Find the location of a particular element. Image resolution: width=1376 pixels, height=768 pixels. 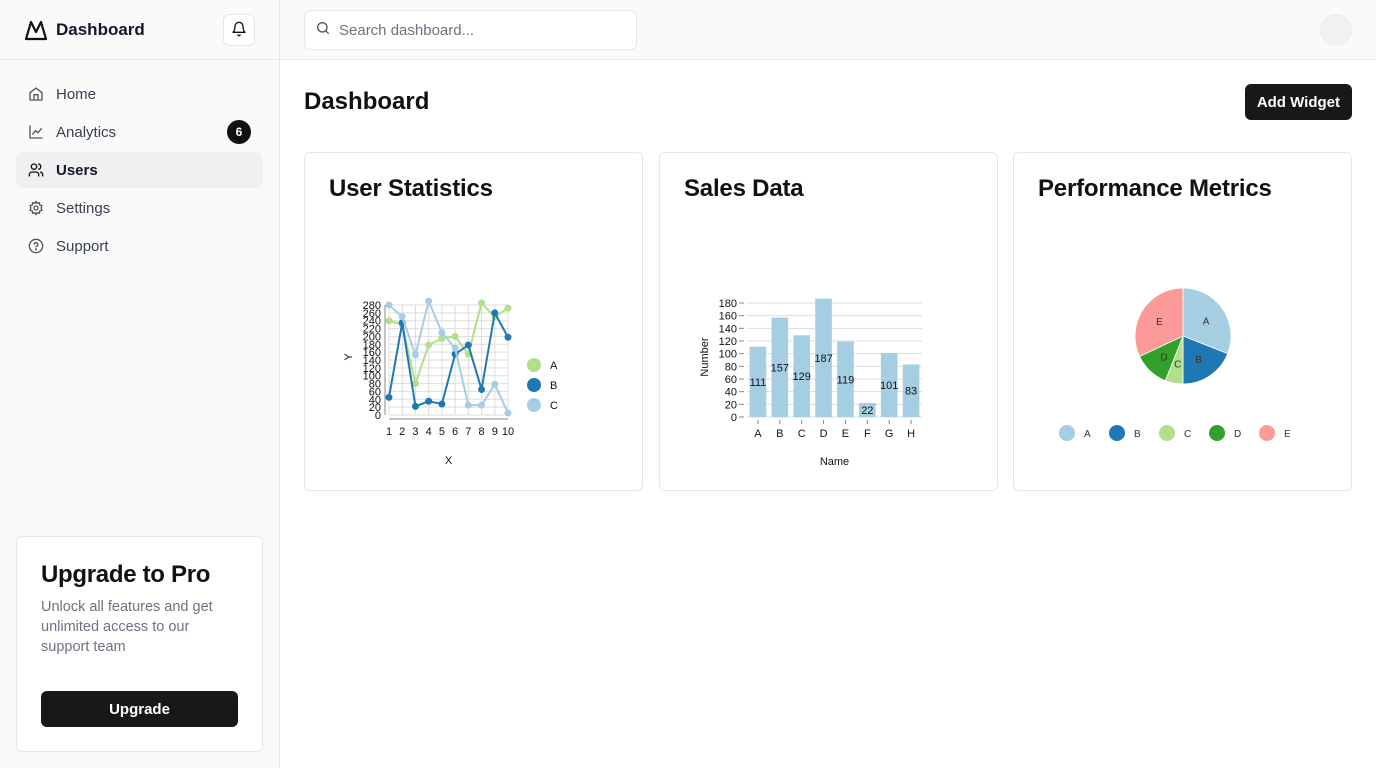

y-tick-label: 280 is located at coordinates (372, 306).